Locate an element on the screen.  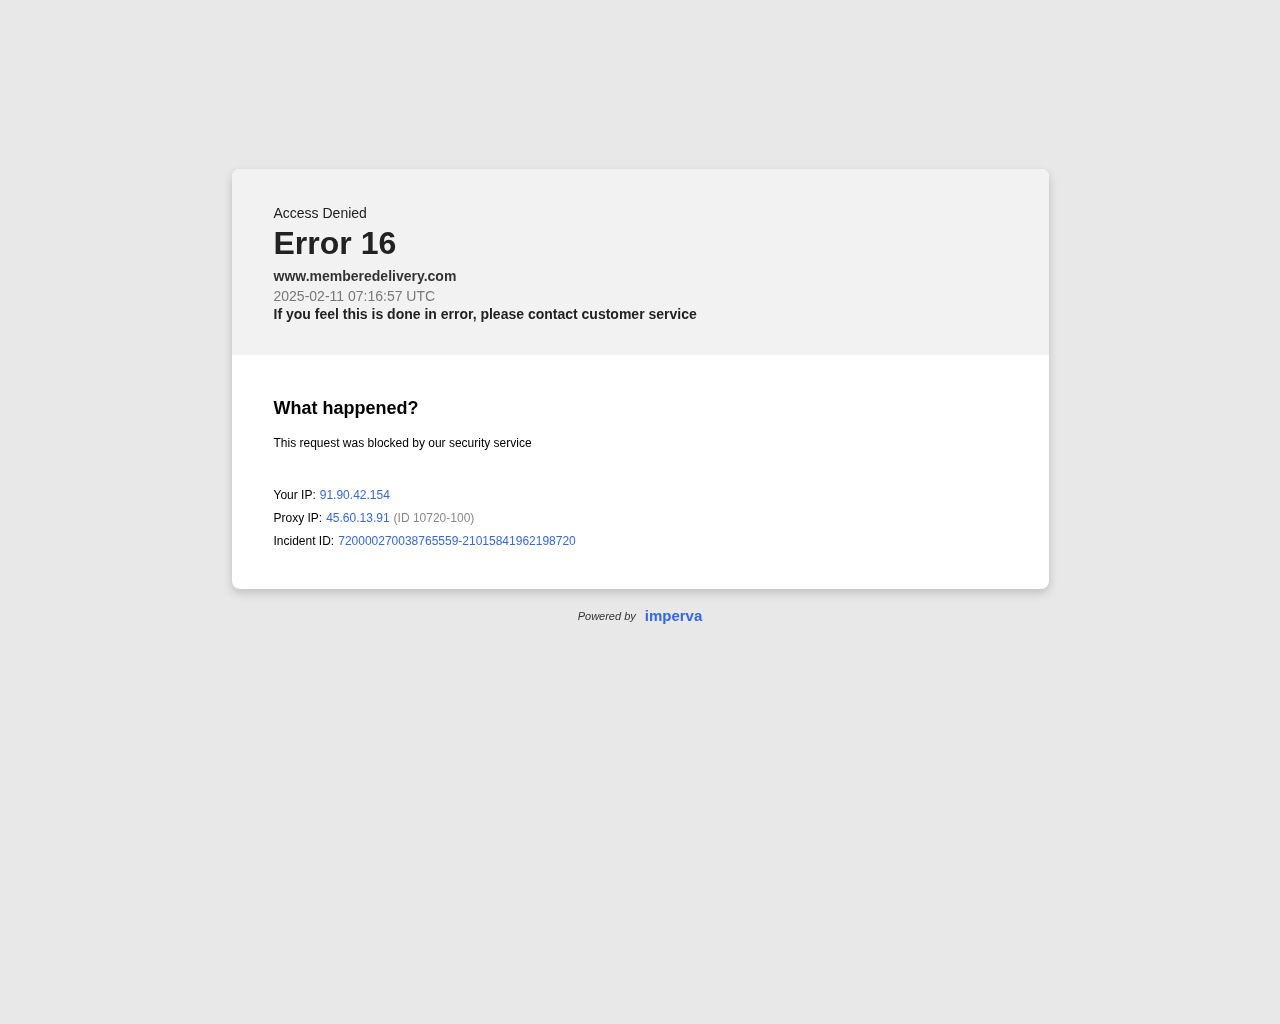
detail-label: Your IP: is located at coordinates (294, 495).